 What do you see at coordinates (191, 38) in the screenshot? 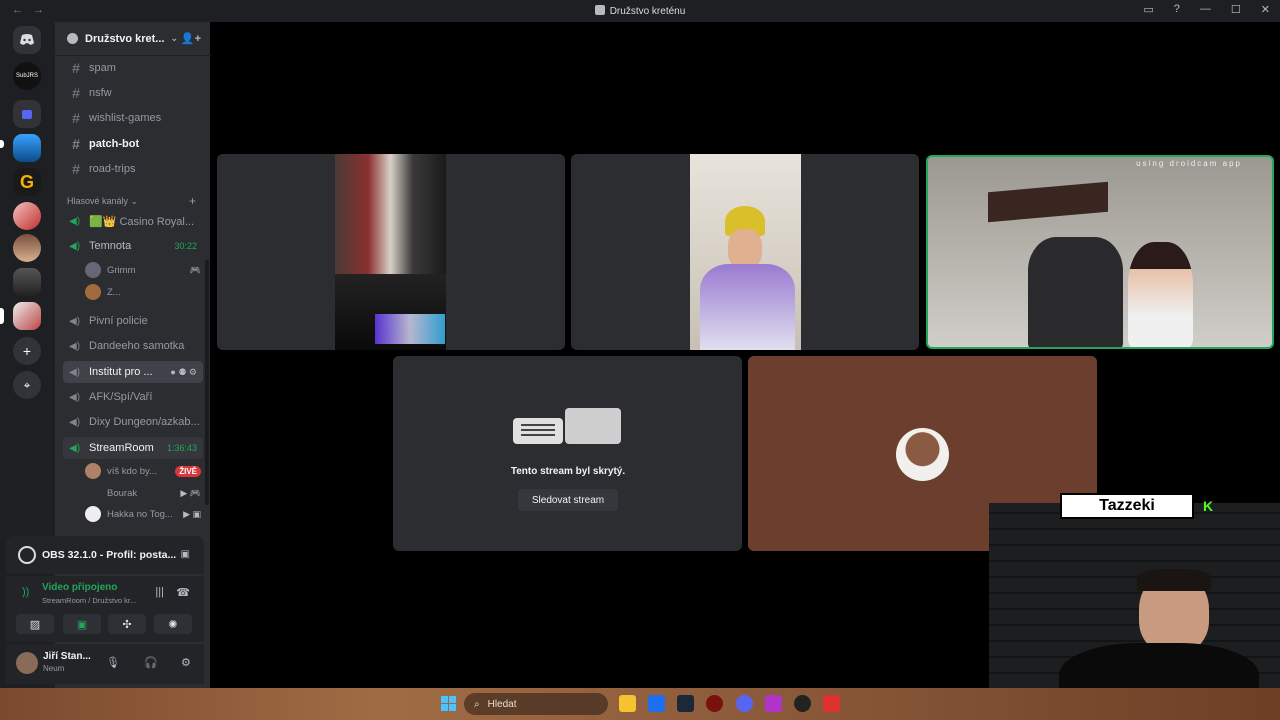
I see `invite-icon: 👤+` at bounding box center [191, 38].